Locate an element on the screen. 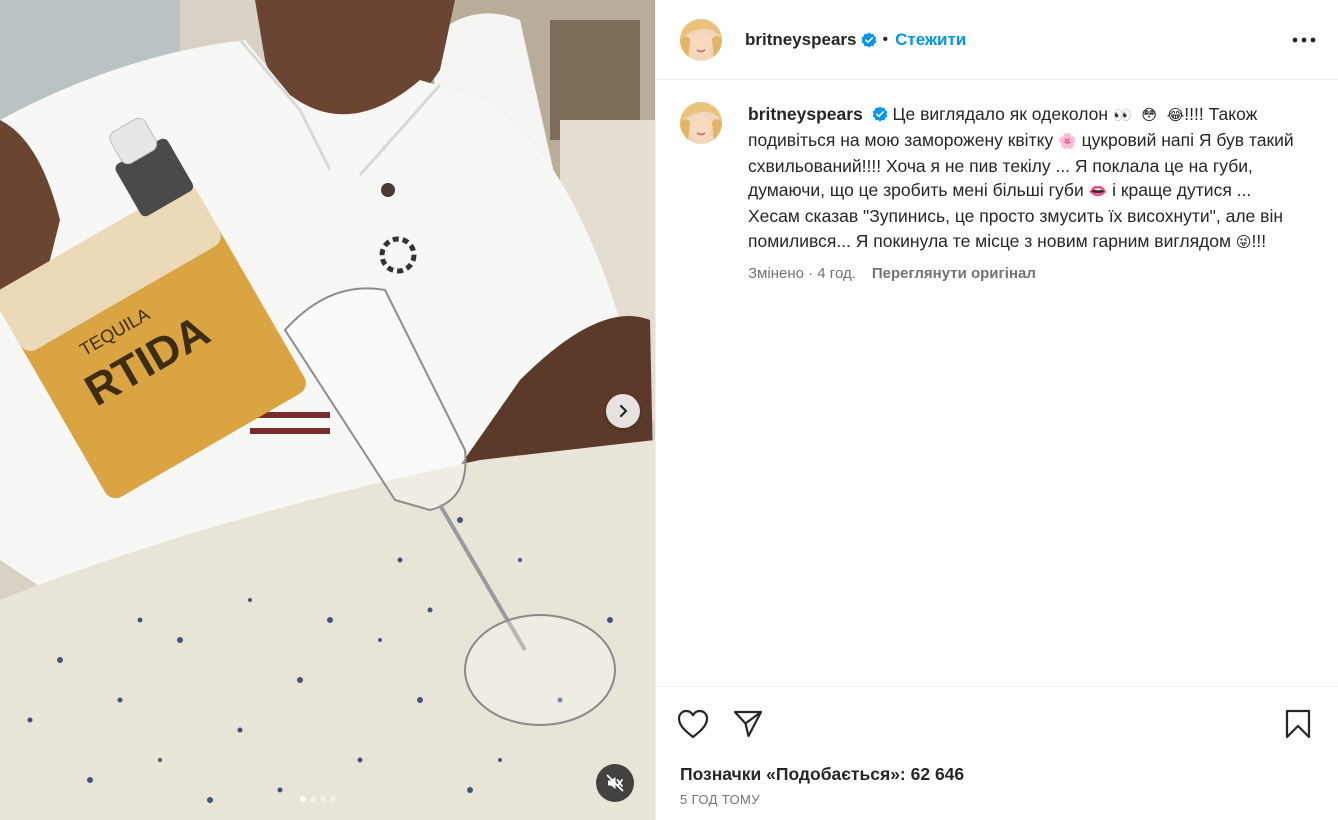 The width and height of the screenshot is (1338, 820). caption-meta: Змінено · 4 год. Переглянути оригінал is located at coordinates (1028, 273).